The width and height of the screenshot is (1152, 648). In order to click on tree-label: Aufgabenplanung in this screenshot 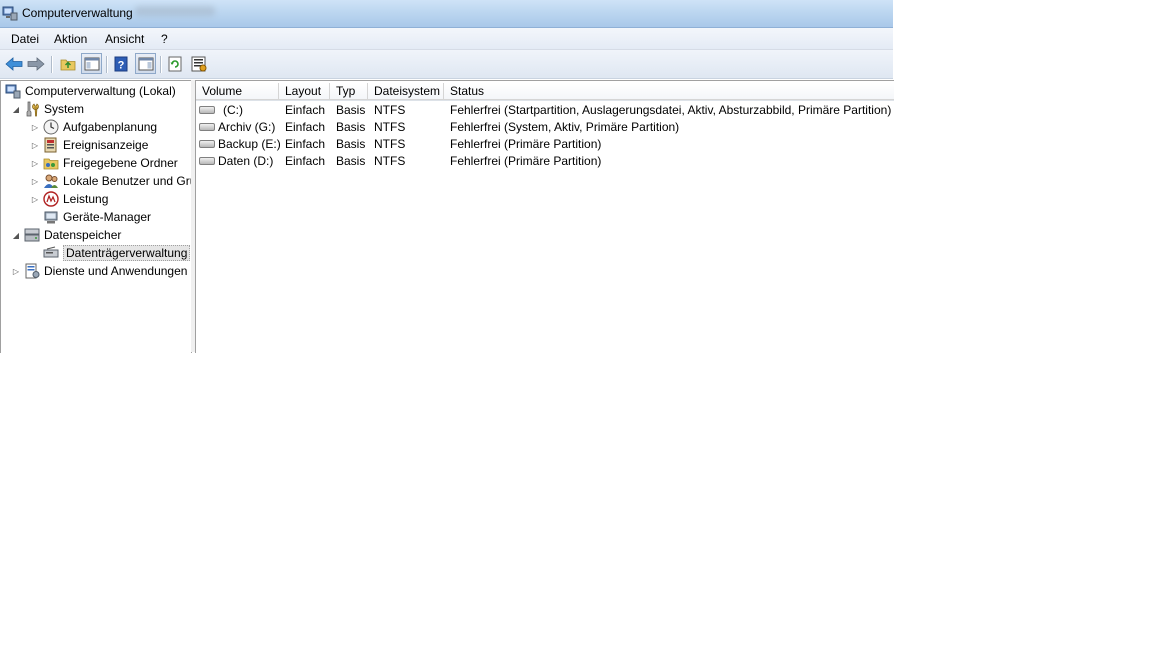, I will do `click(110, 127)`.